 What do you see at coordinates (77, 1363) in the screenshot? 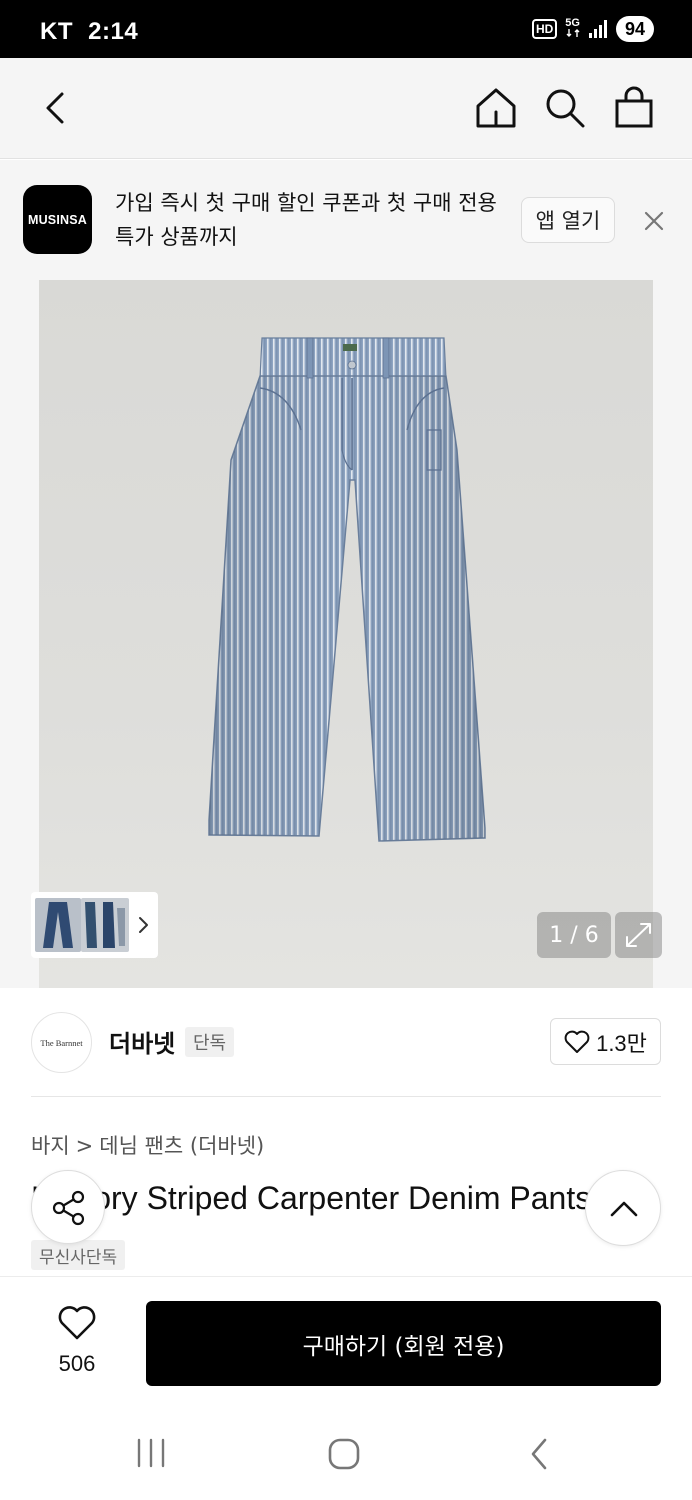
I see `wishlist-count: 506` at bounding box center [77, 1363].